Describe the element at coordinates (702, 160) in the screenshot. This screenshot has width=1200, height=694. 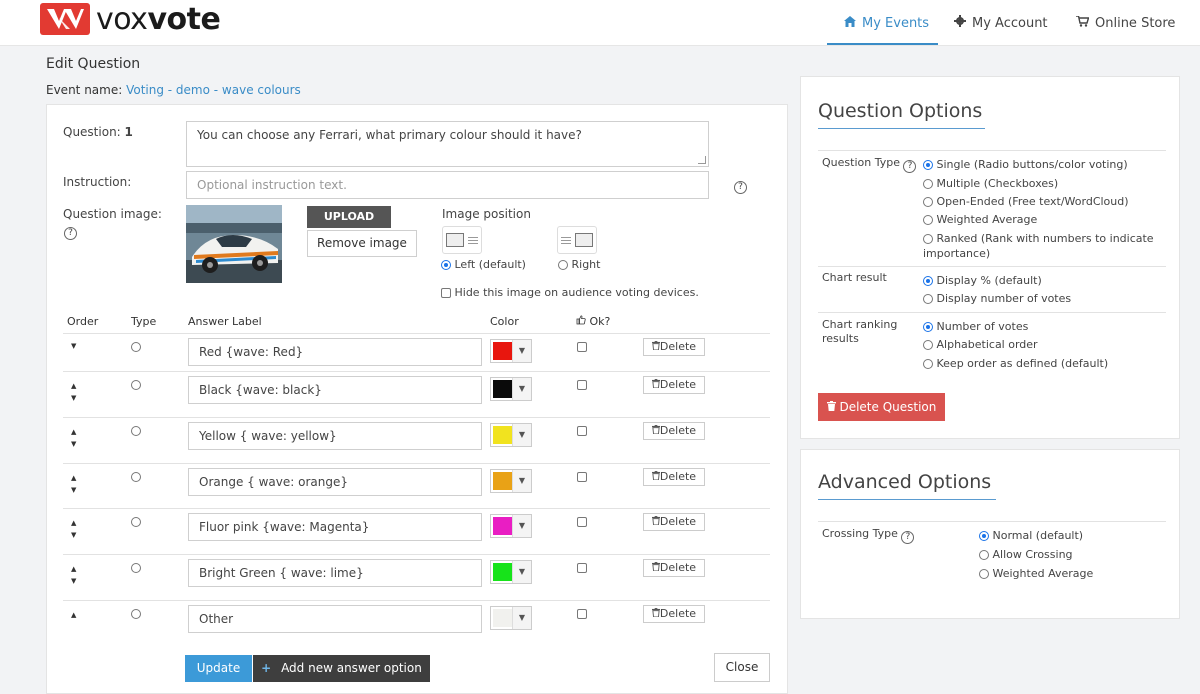
I see `textarea-resize-handle` at that location.